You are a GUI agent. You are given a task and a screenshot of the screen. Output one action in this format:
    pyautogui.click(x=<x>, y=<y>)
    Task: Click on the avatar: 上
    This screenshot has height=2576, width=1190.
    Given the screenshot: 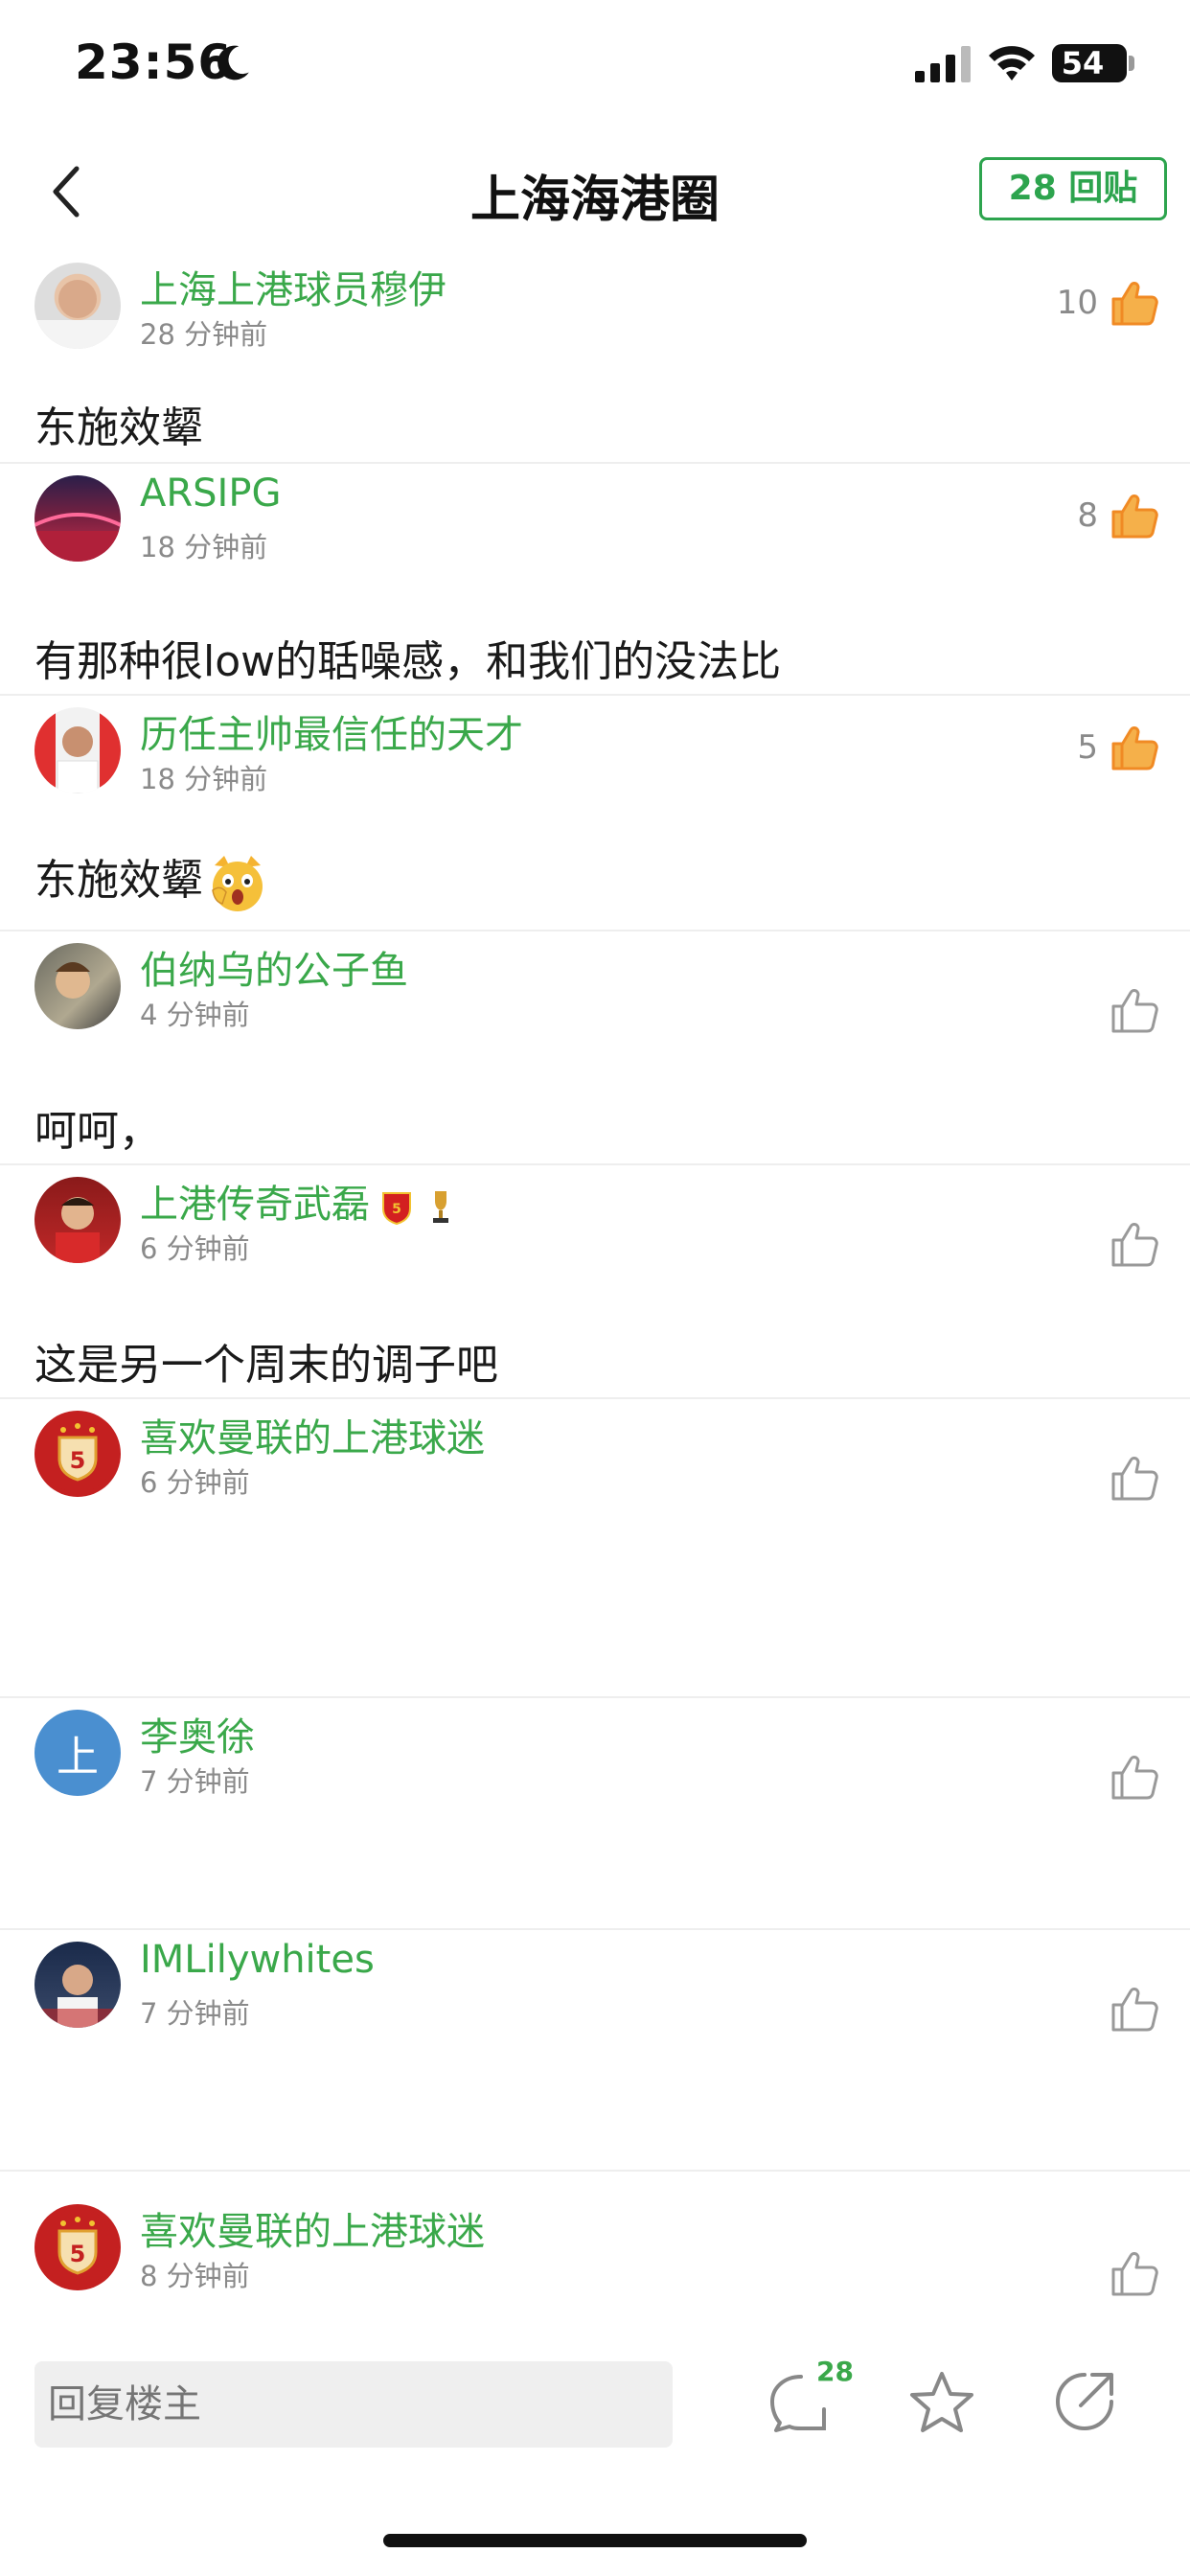 What is the action you would take?
    pyautogui.click(x=78, y=1753)
    